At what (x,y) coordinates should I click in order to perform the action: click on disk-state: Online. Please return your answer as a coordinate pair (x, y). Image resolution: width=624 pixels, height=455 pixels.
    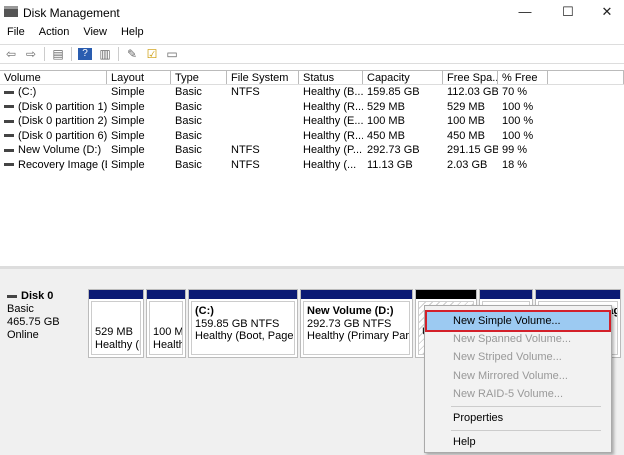
    Looking at the image, I should click on (23, 335).